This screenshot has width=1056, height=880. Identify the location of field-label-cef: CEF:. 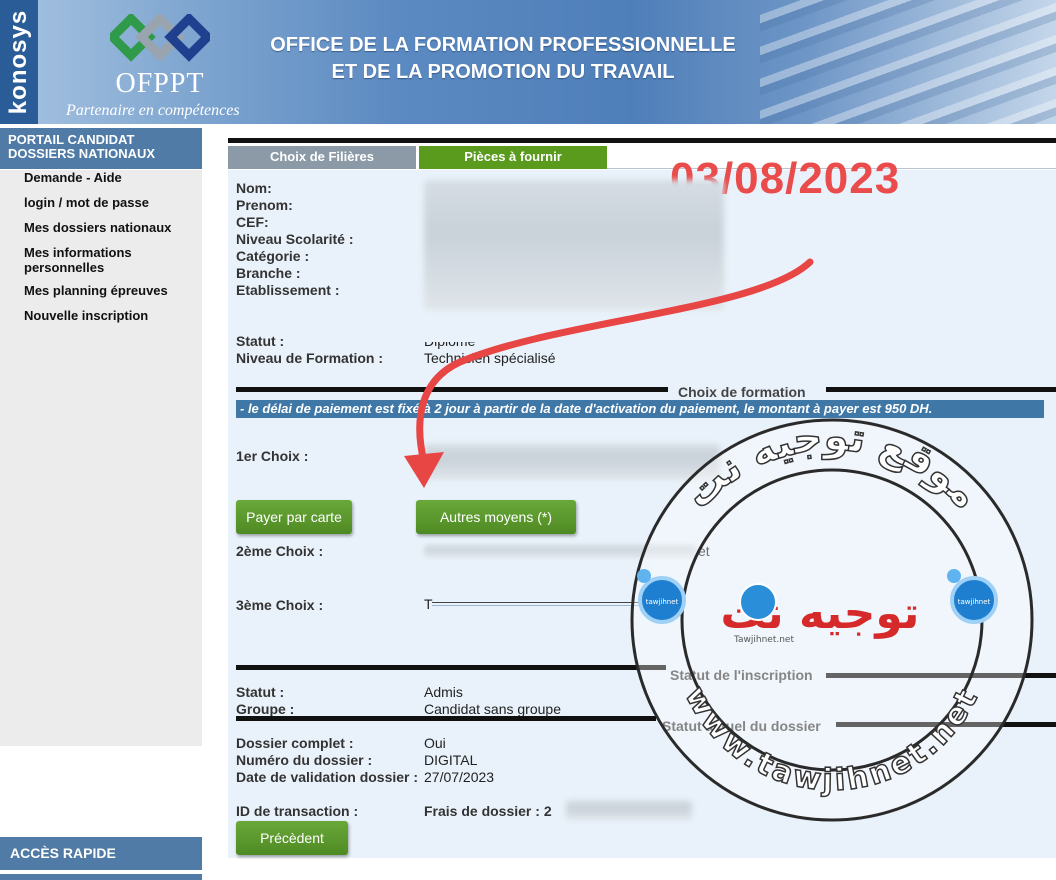
(252, 222).